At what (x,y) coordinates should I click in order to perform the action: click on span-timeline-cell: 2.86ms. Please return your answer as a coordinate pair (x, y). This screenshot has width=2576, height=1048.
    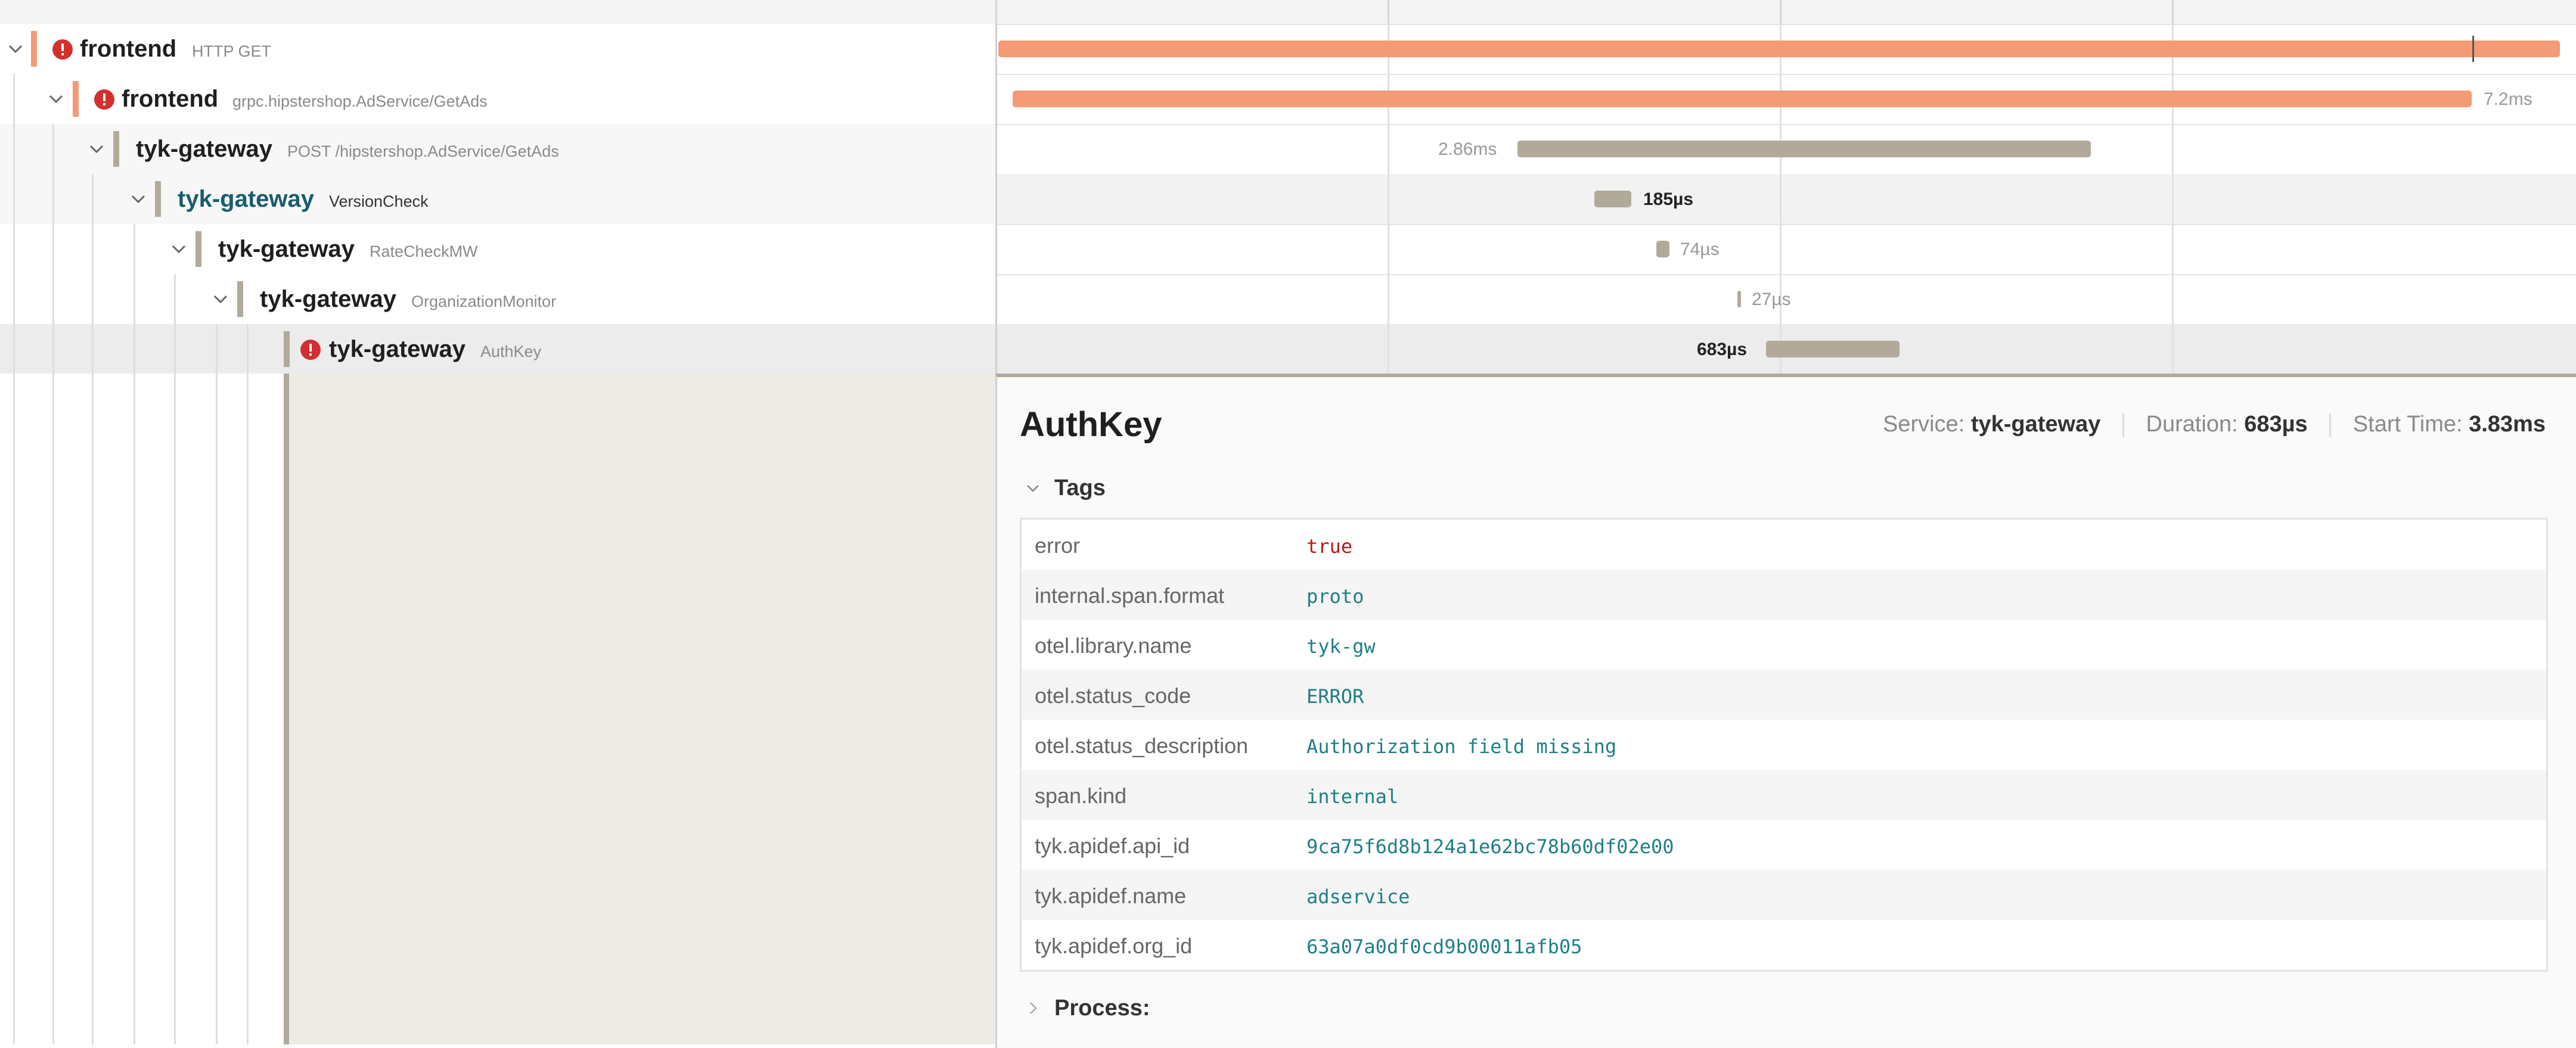
    Looking at the image, I should click on (1786, 149).